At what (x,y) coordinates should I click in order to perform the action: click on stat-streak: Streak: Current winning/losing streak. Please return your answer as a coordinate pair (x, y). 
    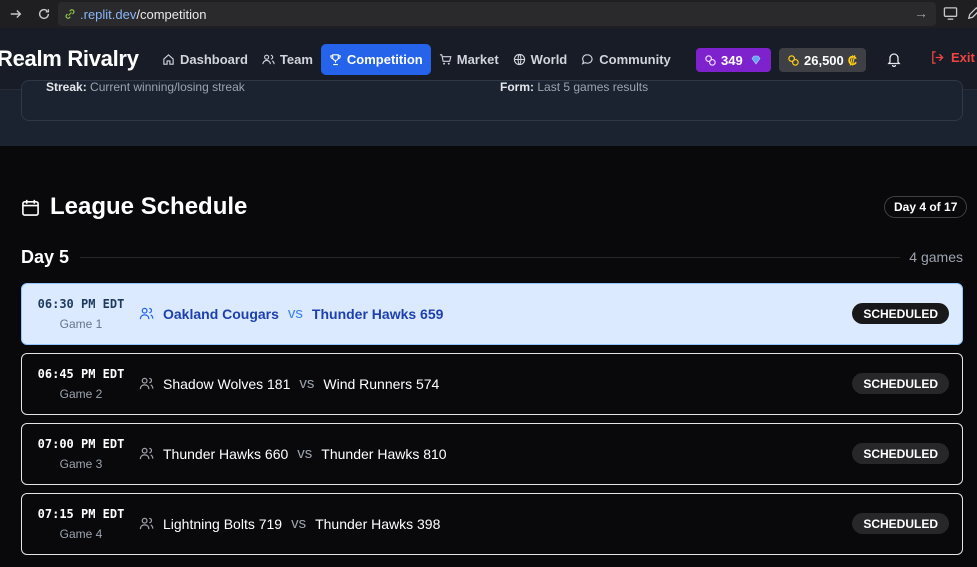
    Looking at the image, I should click on (145, 87).